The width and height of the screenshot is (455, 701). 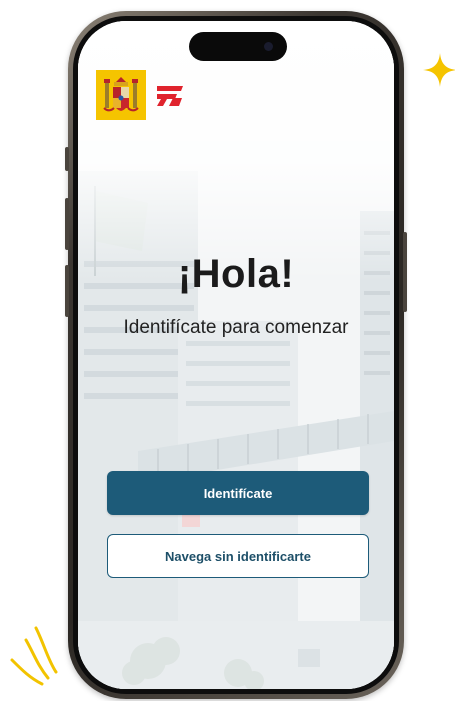 I want to click on dynamic-island, so click(x=238, y=46).